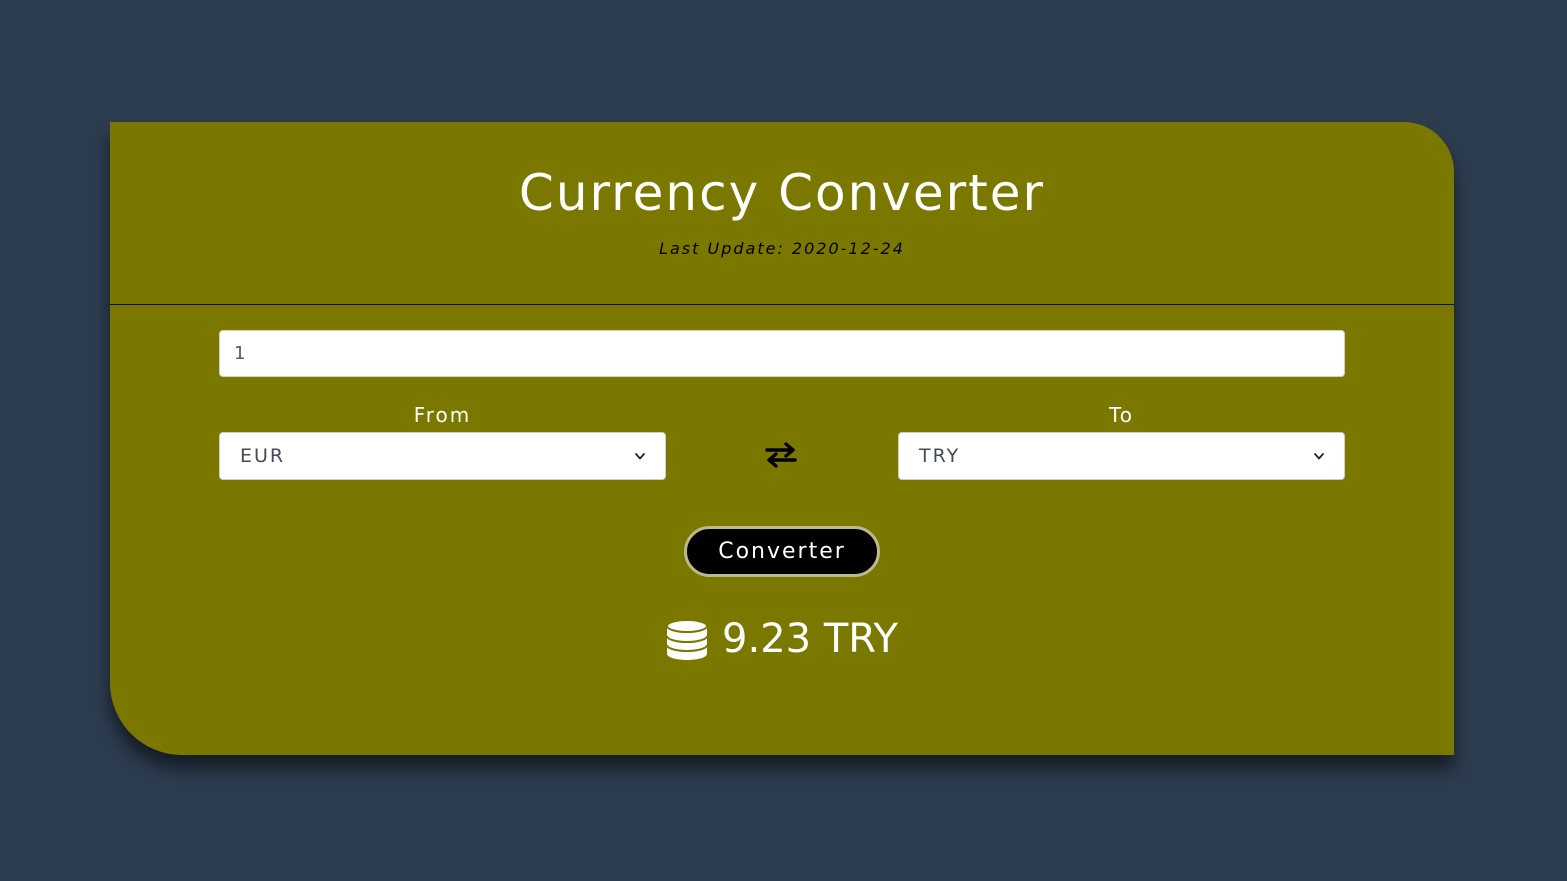 This screenshot has width=1567, height=881. I want to click on swap-arrows-icon, so click(781, 455).